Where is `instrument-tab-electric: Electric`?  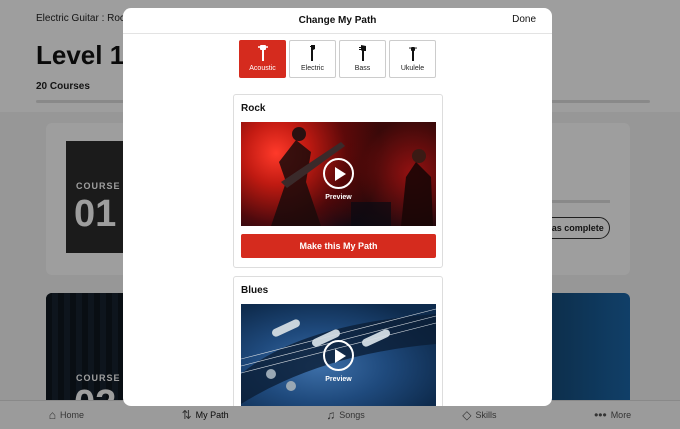 instrument-tab-electric: Electric is located at coordinates (312, 59).